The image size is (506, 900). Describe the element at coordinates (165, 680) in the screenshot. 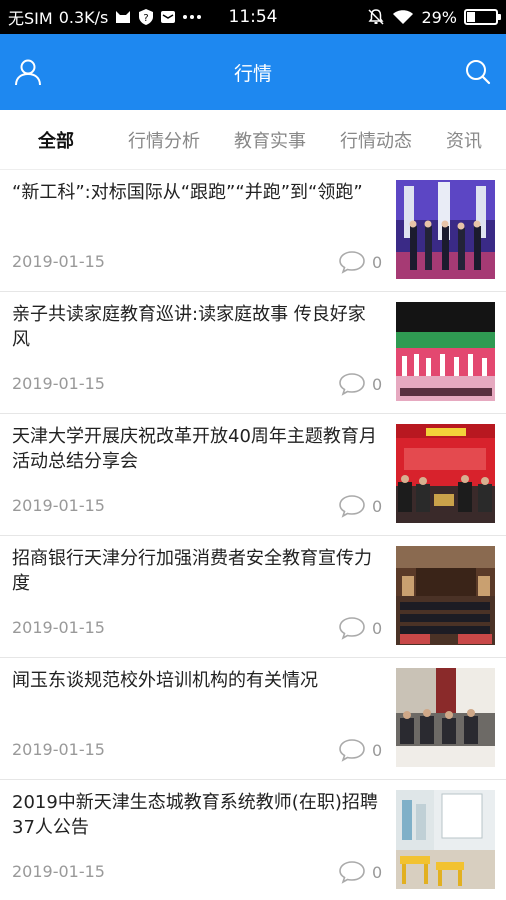

I see `news-title: 闻玉东谈规范校外培训机构的有关情况` at that location.